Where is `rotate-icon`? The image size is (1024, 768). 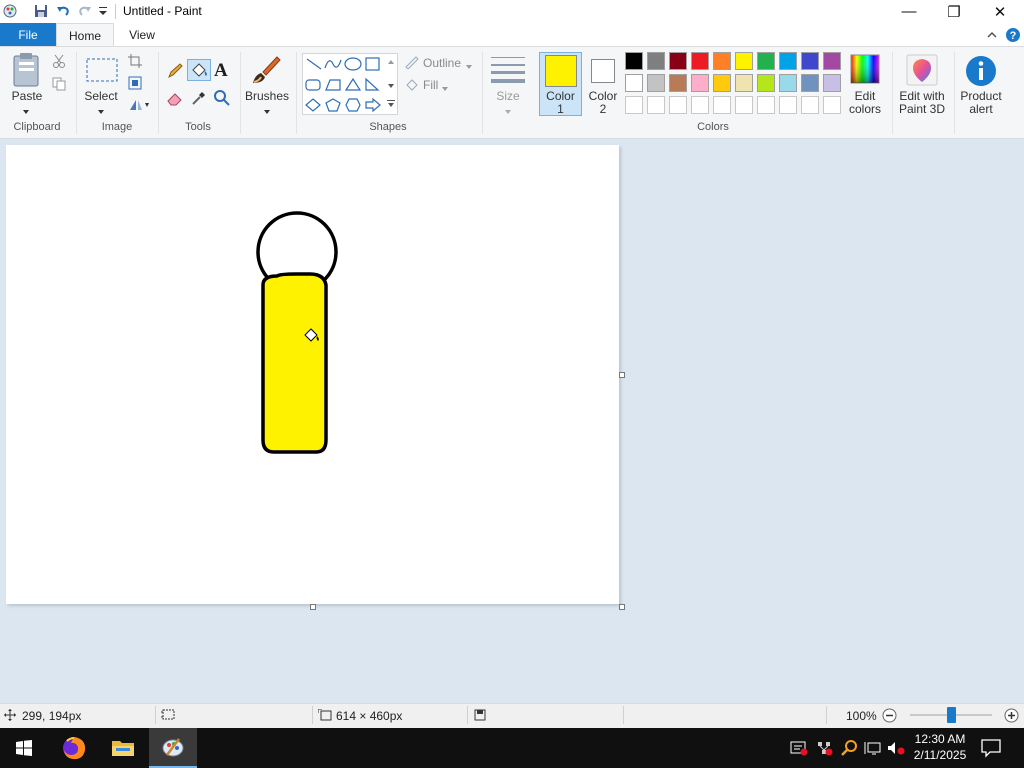 rotate-icon is located at coordinates (139, 105).